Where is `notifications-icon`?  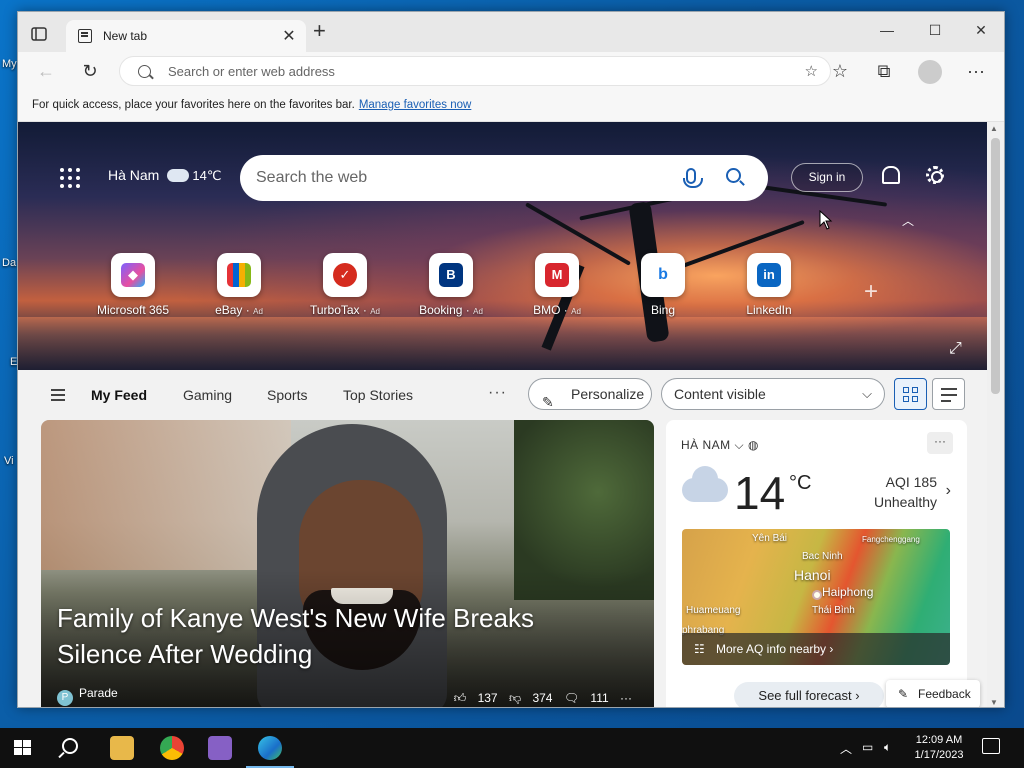 notifications-icon is located at coordinates (991, 746).